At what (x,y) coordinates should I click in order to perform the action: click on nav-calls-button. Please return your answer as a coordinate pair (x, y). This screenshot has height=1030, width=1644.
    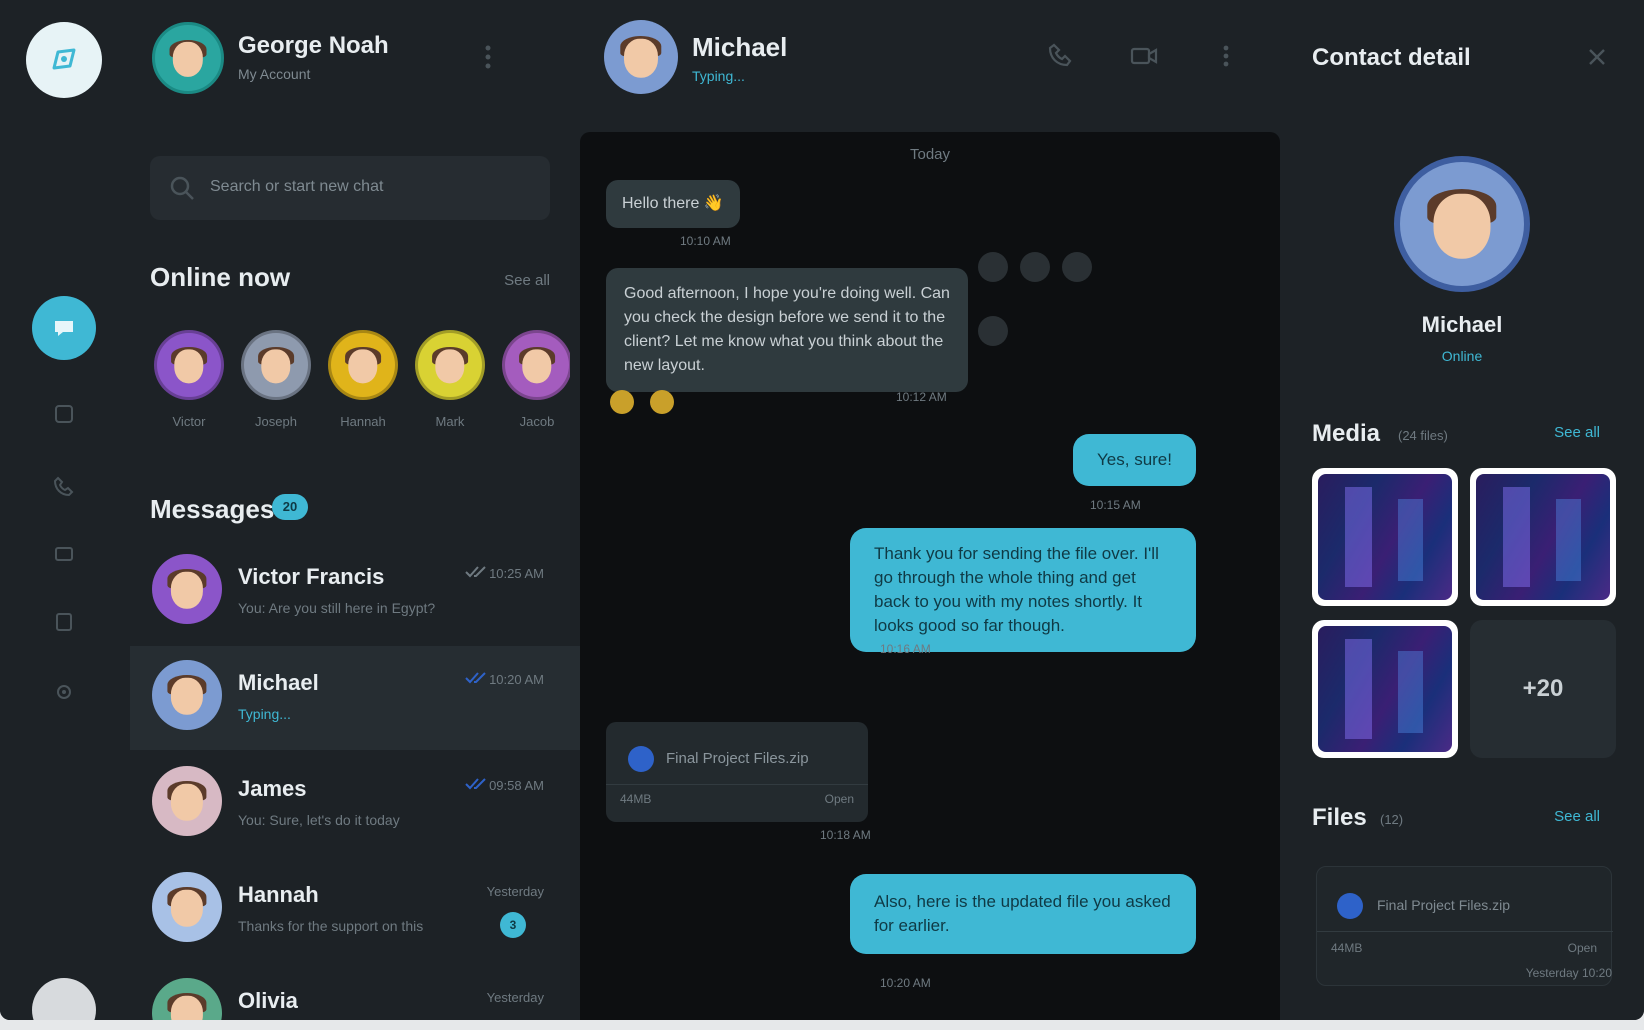
    Looking at the image, I should click on (64, 486).